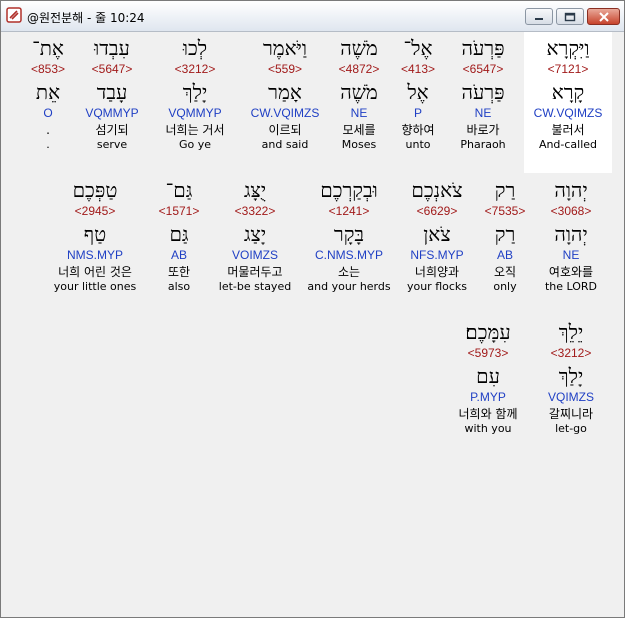 Image resolution: width=625 pixels, height=618 pixels. Describe the element at coordinates (14, 15) in the screenshot. I see `app-icon` at that location.